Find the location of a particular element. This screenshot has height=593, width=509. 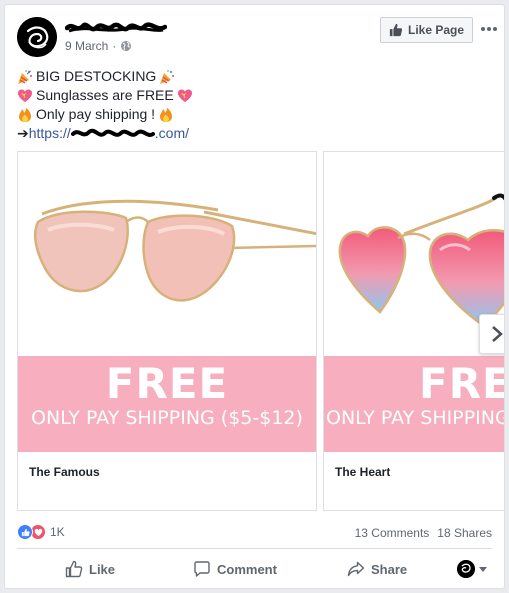

viewer-selector is located at coordinates (472, 569).